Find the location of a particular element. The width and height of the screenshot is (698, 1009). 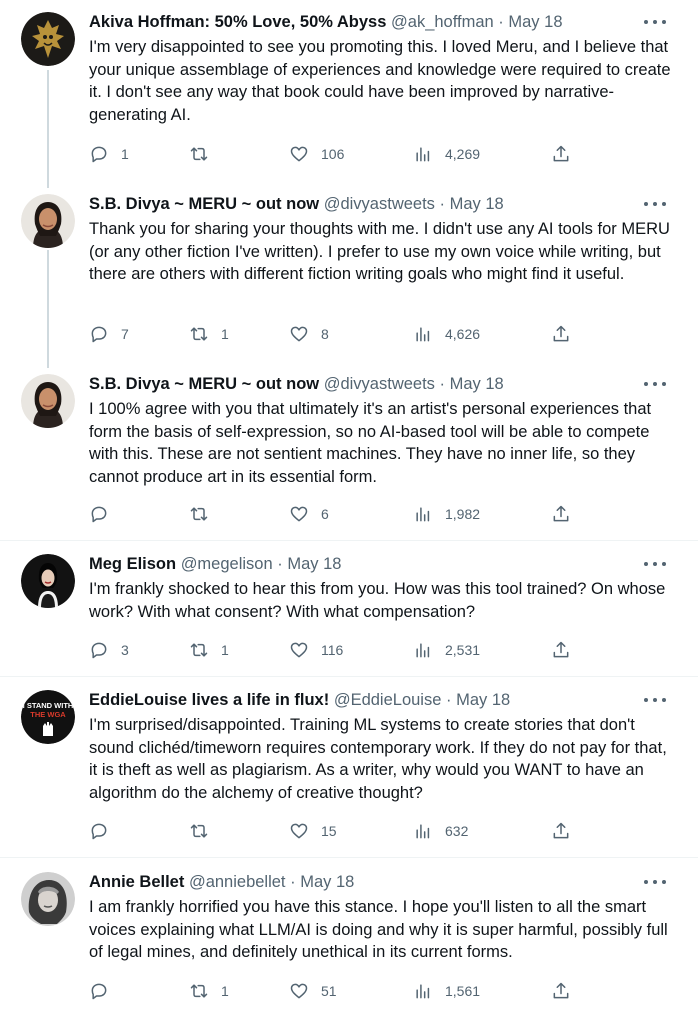

view-count: 632 is located at coordinates (457, 831).